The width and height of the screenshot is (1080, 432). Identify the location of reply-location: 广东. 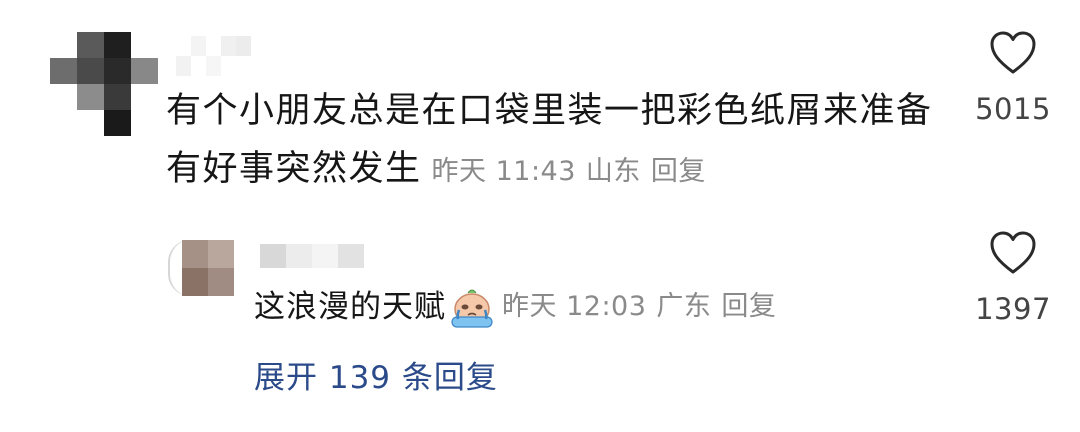
(684, 306).